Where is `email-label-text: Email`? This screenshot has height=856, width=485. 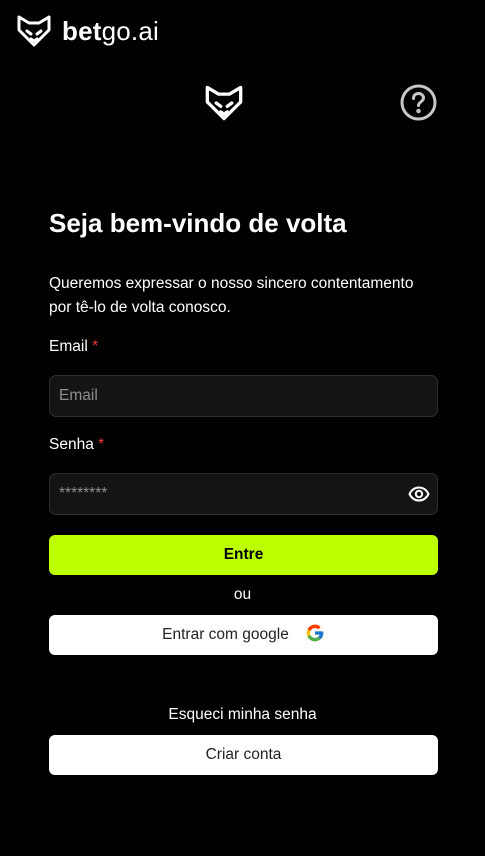
email-label-text: Email is located at coordinates (68, 346).